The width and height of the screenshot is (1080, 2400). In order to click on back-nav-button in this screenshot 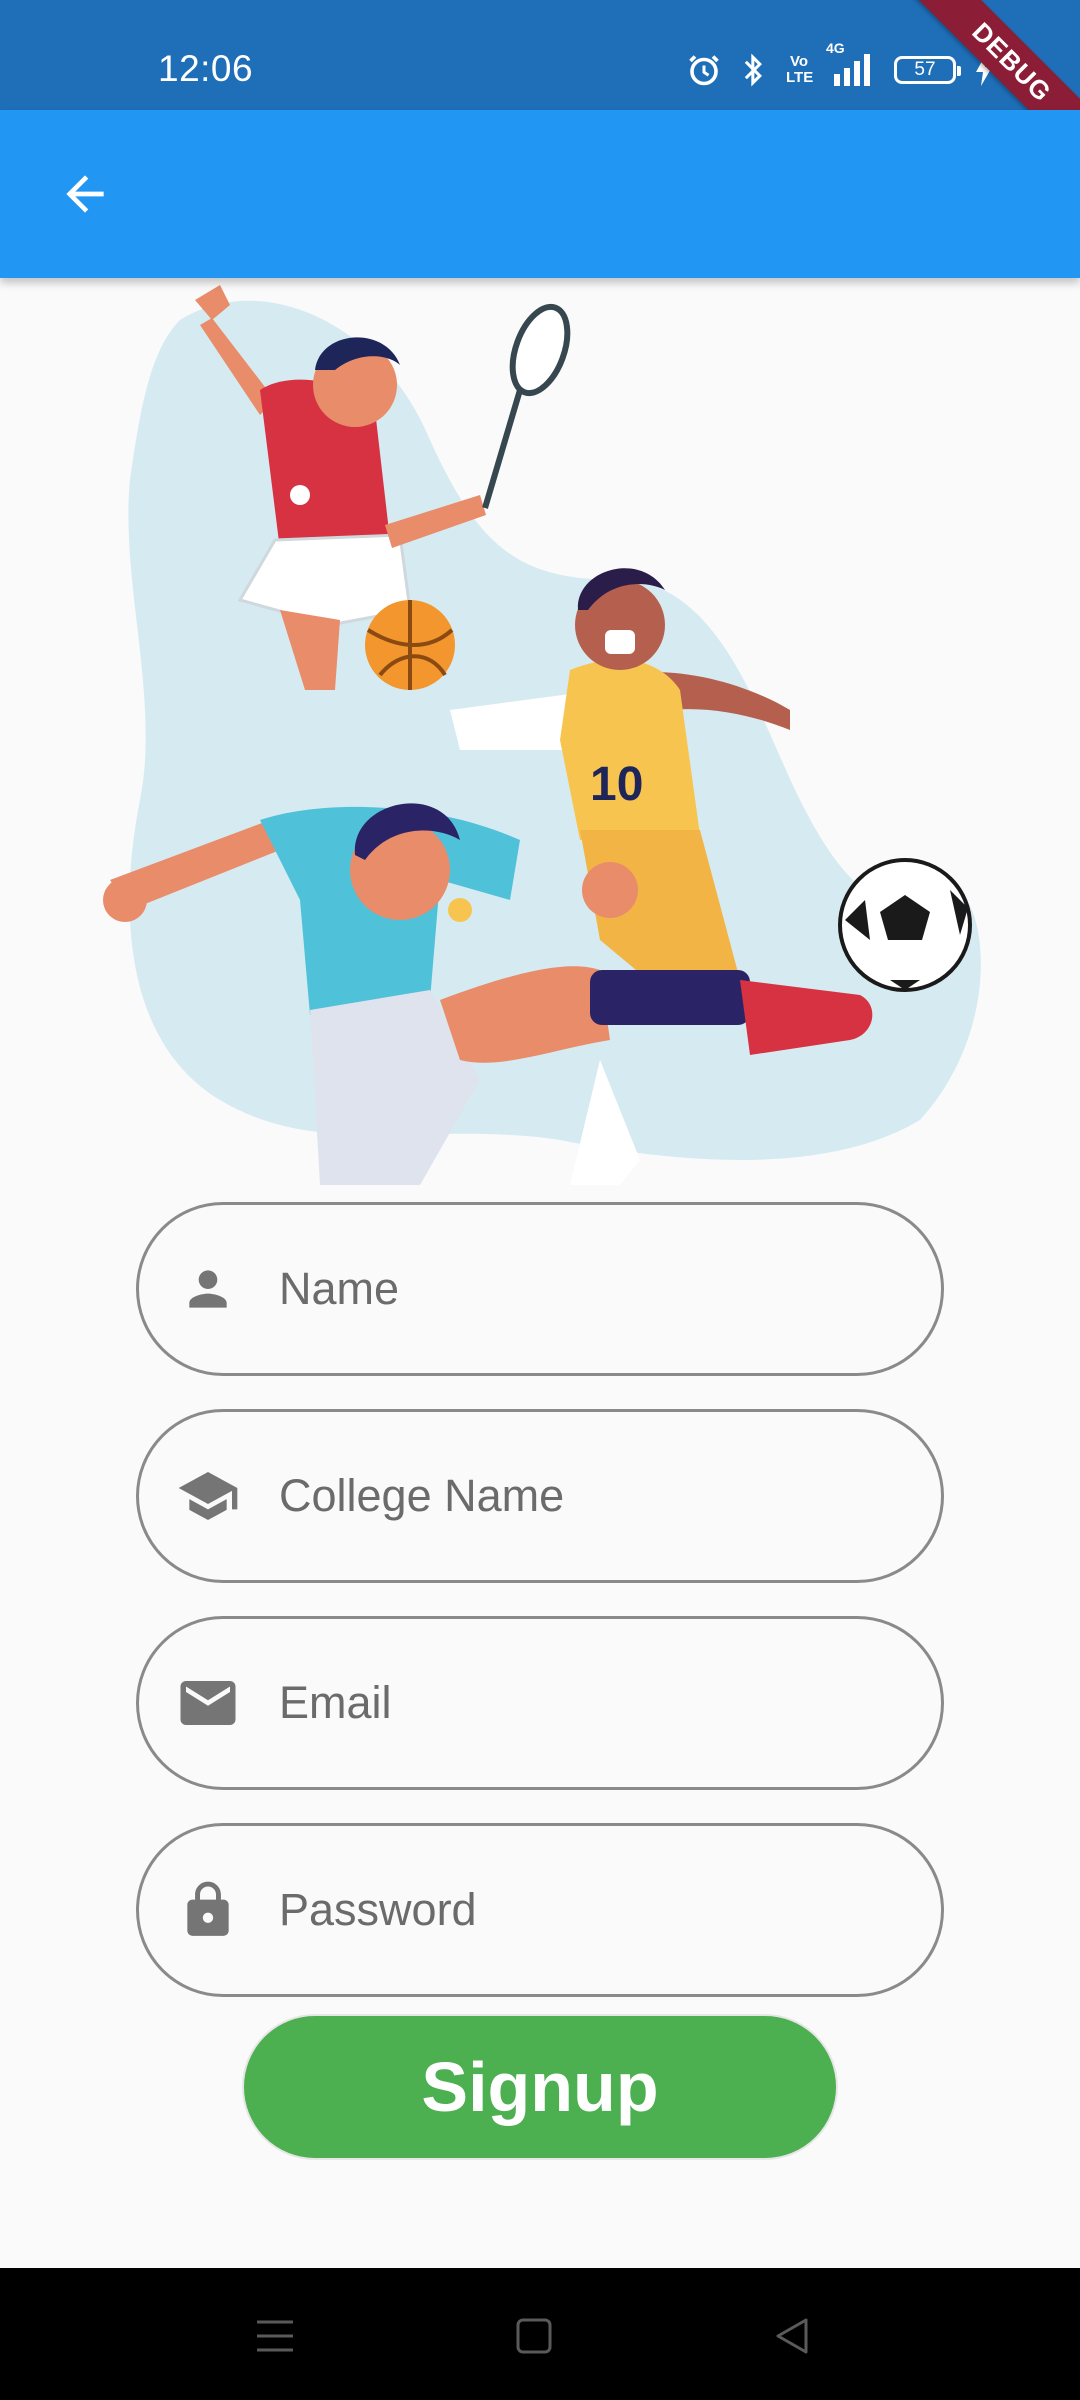, I will do `click(792, 2336)`.